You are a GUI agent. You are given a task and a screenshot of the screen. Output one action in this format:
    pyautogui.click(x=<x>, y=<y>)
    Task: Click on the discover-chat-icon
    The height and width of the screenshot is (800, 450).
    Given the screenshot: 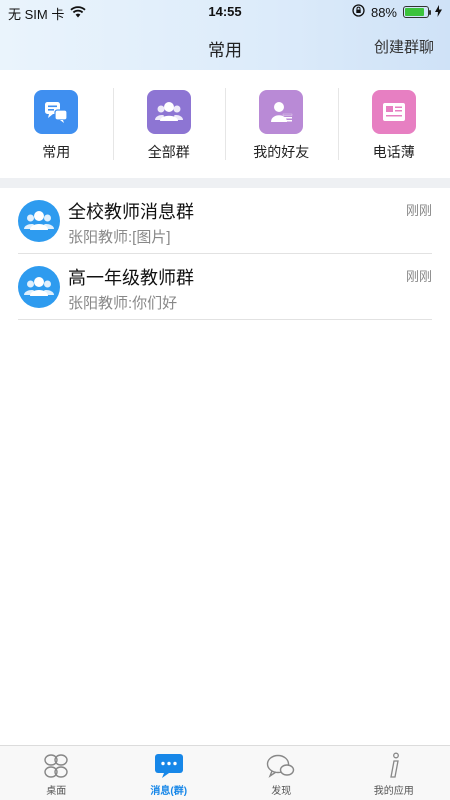 What is the action you would take?
    pyautogui.click(x=281, y=766)
    